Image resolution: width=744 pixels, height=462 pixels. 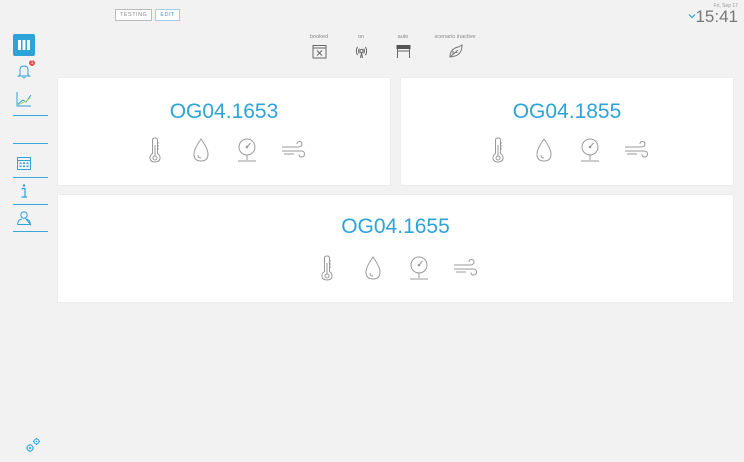 I want to click on sidebar-item-rooms, so click(x=24, y=45).